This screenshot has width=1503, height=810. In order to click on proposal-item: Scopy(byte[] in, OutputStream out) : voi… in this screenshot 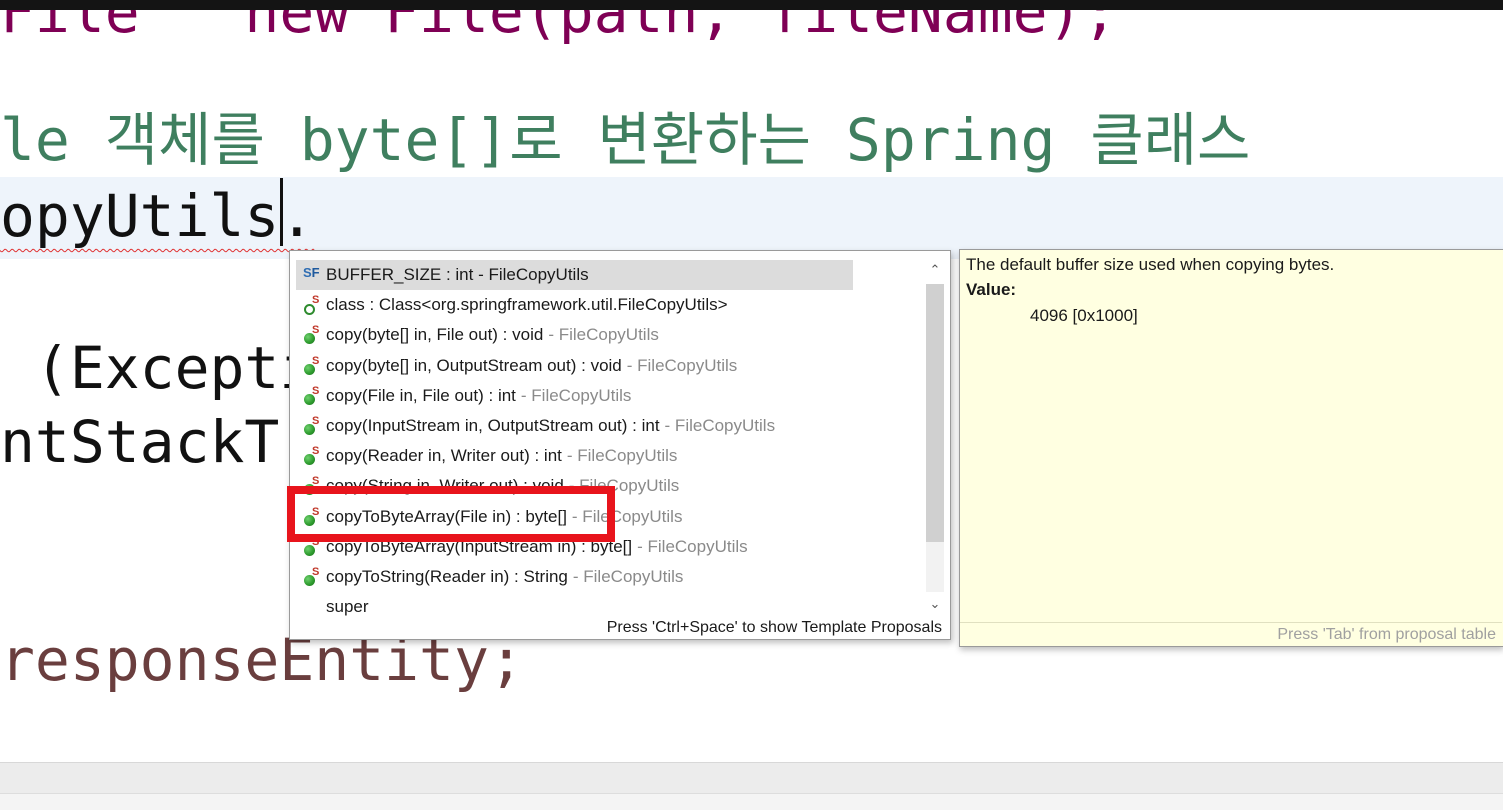, I will do `click(611, 366)`.